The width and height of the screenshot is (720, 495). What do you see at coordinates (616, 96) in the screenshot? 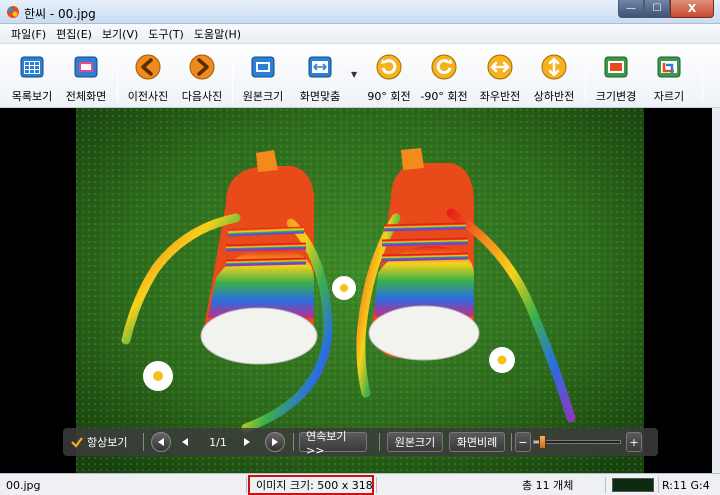
I see `resize-label: 크기변경` at bounding box center [616, 96].